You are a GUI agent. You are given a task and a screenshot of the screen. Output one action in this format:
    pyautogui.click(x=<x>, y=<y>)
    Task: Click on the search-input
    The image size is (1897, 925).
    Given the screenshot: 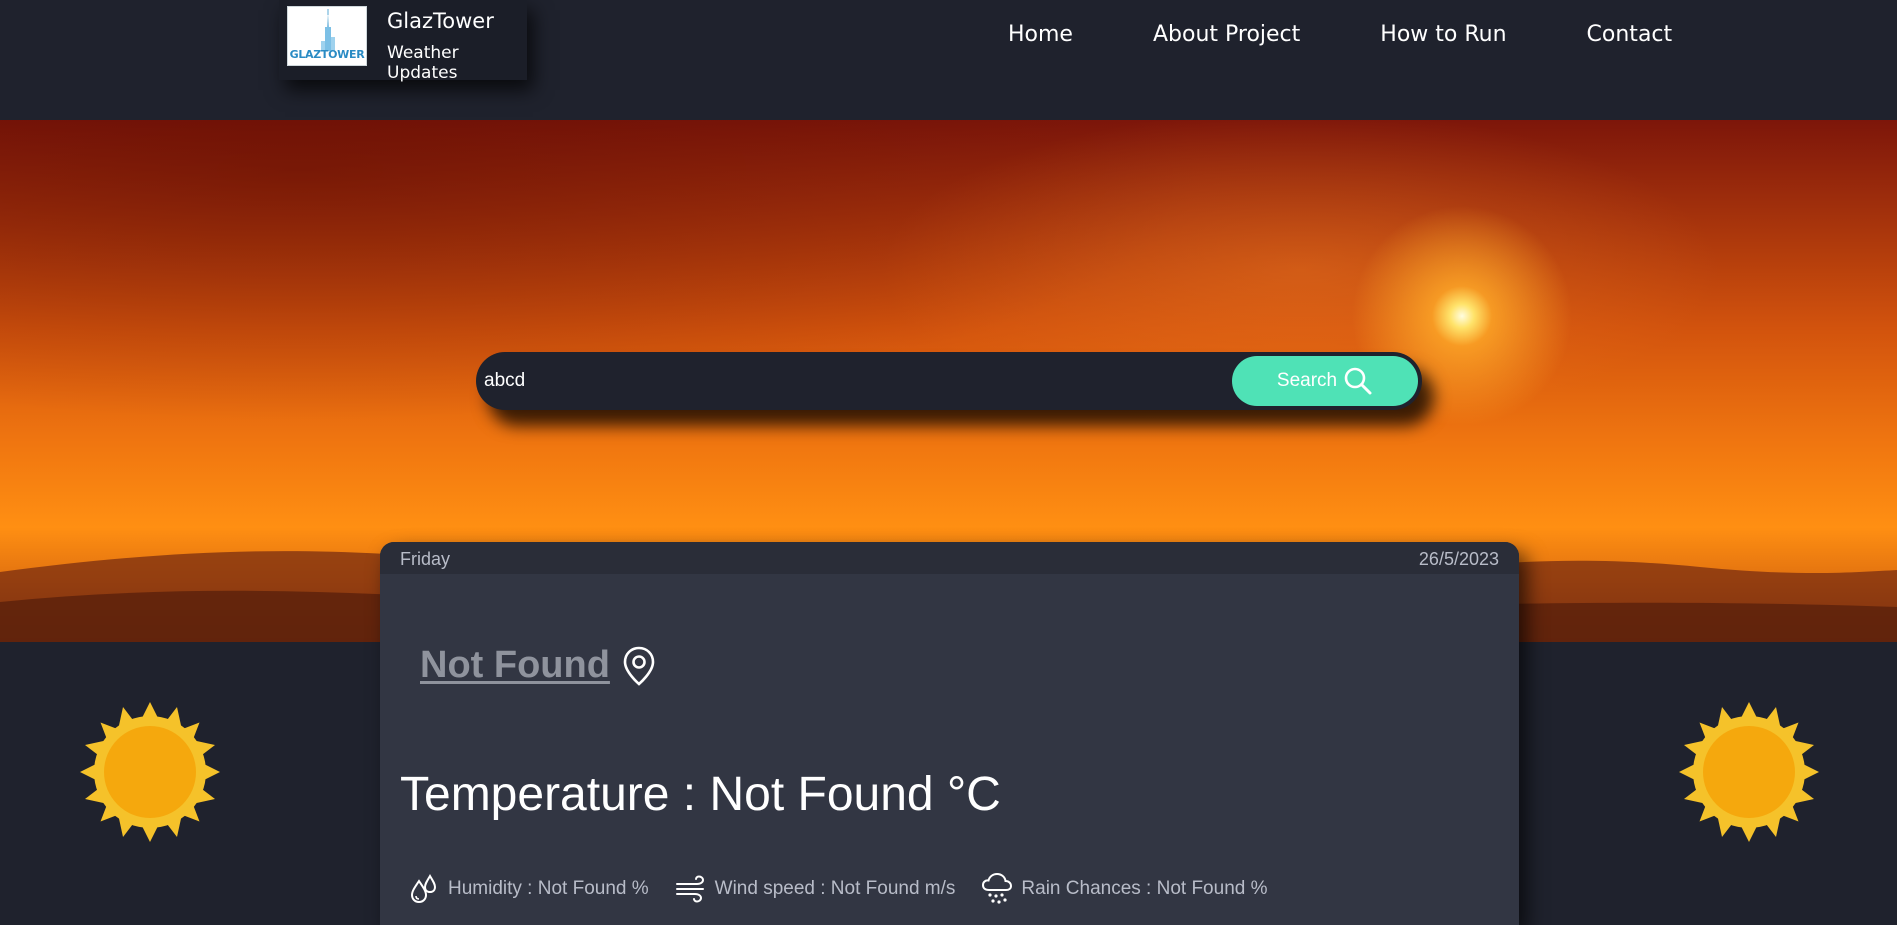 What is the action you would take?
    pyautogui.click(x=834, y=381)
    